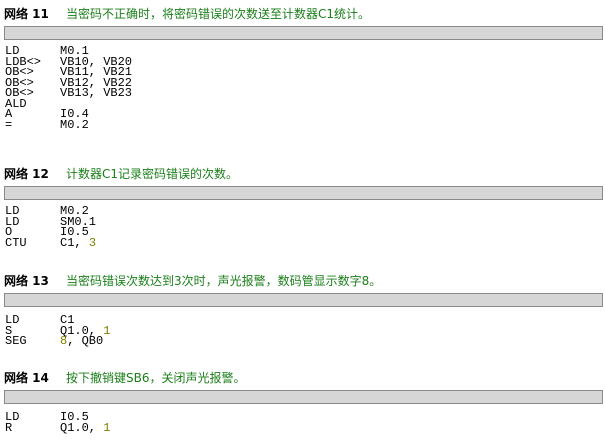  I want to click on constant-value: 3, so click(92, 242).